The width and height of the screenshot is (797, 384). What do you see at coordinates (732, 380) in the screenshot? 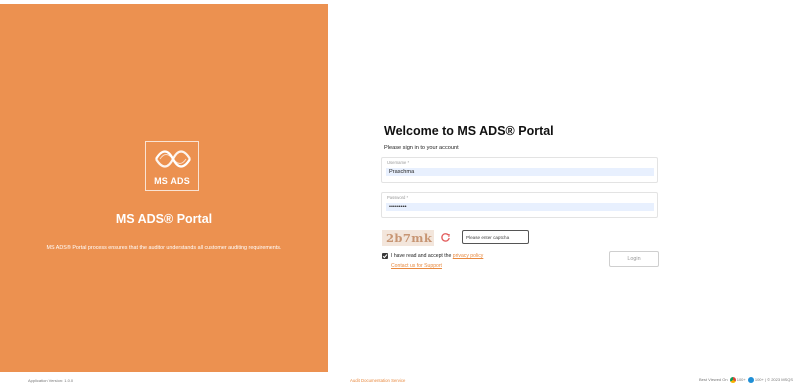
I see `chrome-icon` at bounding box center [732, 380].